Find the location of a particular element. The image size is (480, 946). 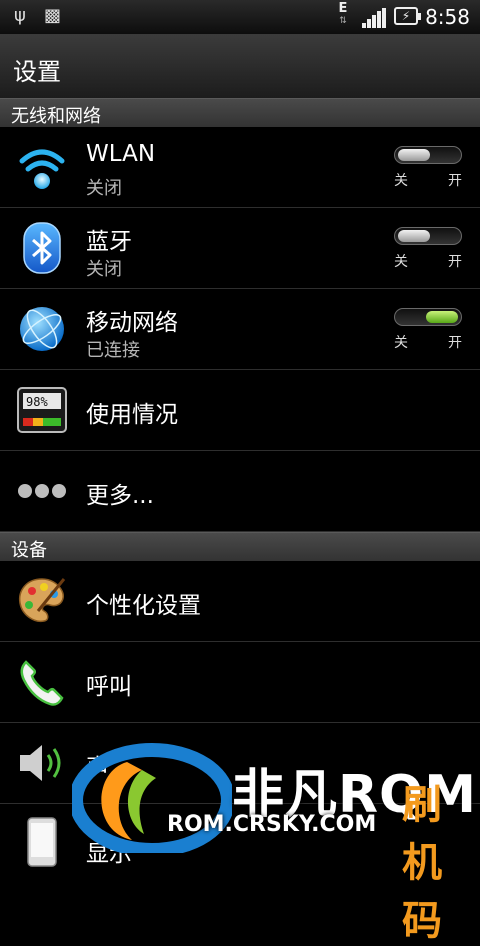

status-time: 8:58 is located at coordinates (447, 17).